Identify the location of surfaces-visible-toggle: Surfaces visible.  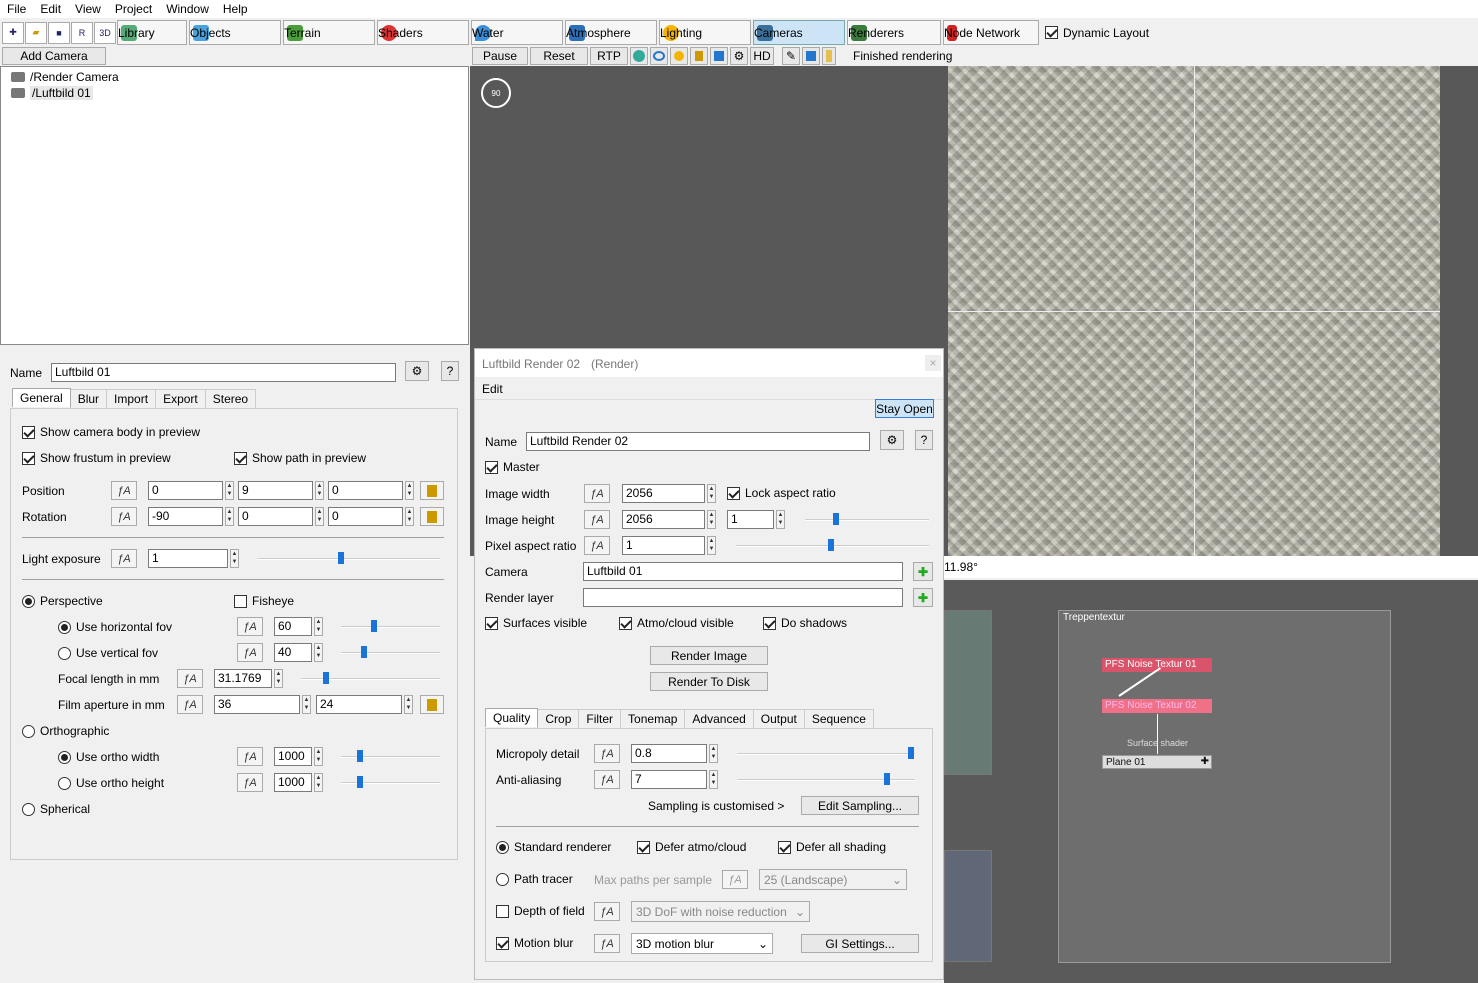
(536, 623).